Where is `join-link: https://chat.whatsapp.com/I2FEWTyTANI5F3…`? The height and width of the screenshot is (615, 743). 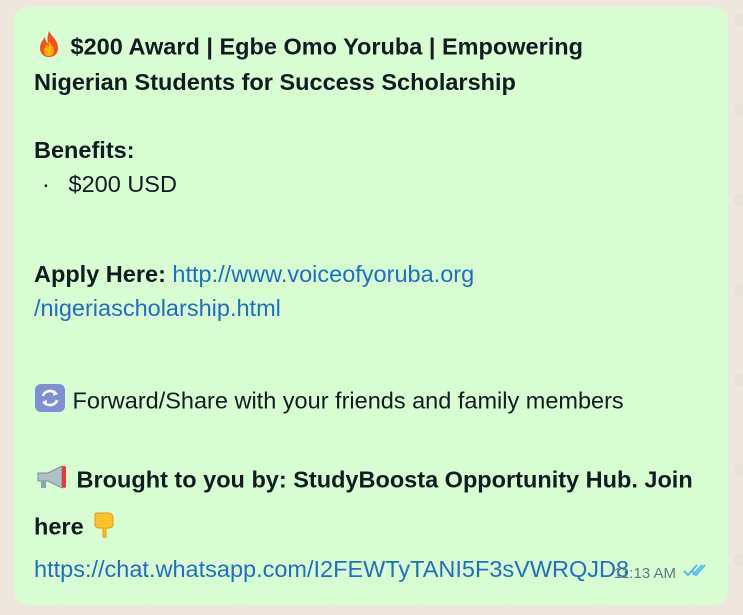
join-link: https://chat.whatsapp.com/I2FEWTyTANI5F3… is located at coordinates (331, 569).